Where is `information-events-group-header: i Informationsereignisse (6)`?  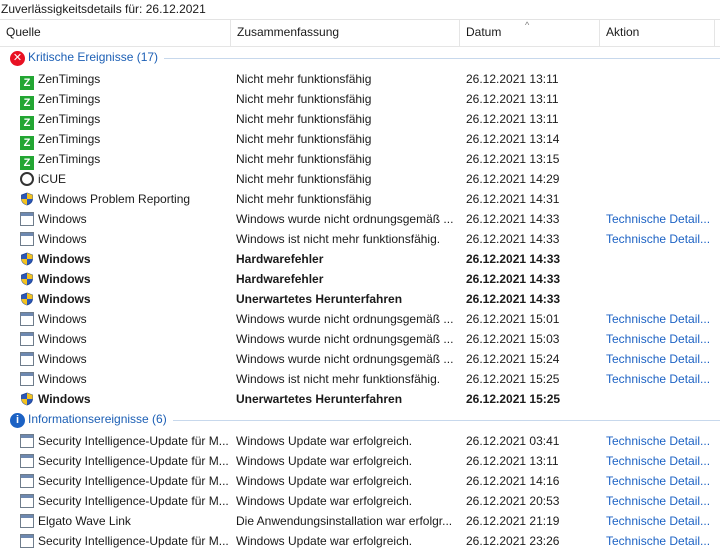
information-events-group-header: i Informationsereignisse (6) is located at coordinates (360, 420).